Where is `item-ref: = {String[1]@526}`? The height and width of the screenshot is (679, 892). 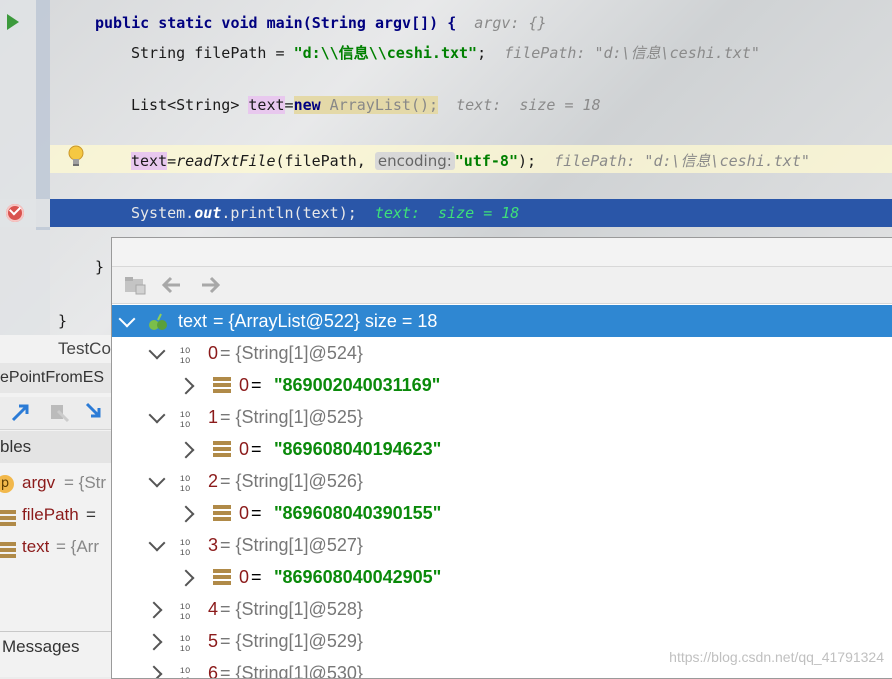
item-ref: = {String[1]@526} is located at coordinates (291, 481).